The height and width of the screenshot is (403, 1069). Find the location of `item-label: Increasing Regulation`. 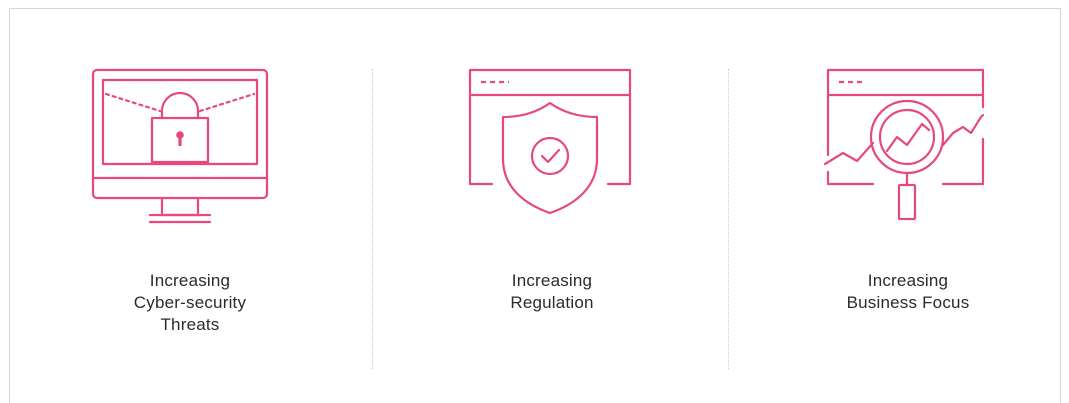

item-label: Increasing Regulation is located at coordinates (552, 292).